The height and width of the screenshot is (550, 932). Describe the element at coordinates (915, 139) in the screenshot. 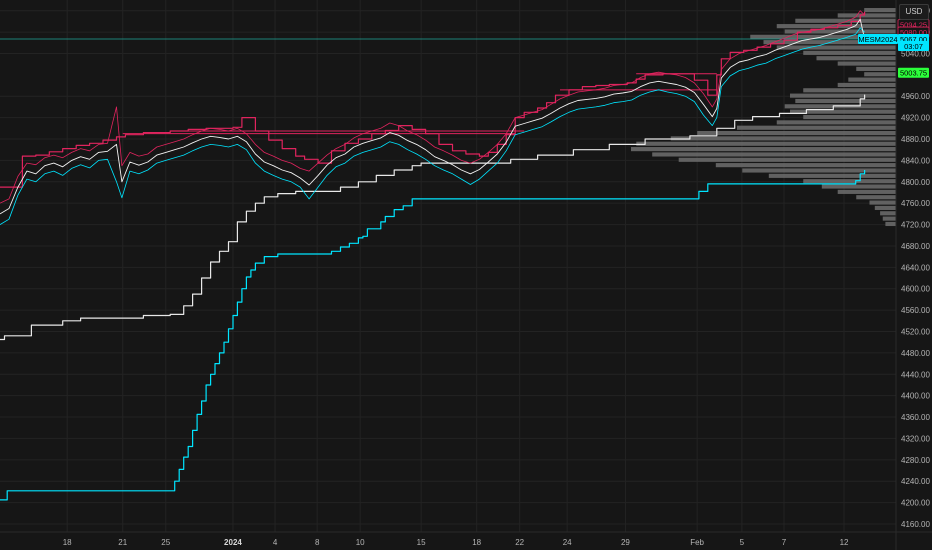

I see `y-tick-label: 4880.00` at that location.